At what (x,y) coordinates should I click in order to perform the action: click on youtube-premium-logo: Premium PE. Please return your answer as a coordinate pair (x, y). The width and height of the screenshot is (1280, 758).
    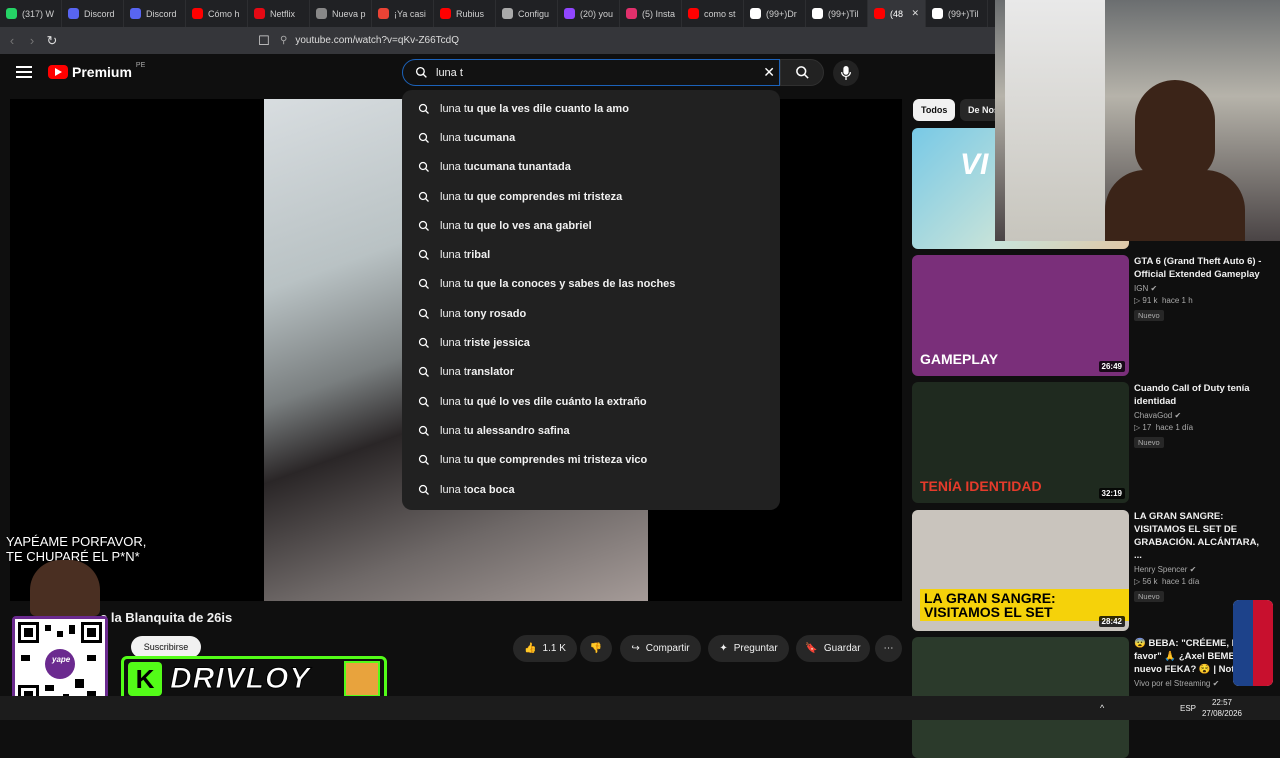
    Looking at the image, I should click on (96, 71).